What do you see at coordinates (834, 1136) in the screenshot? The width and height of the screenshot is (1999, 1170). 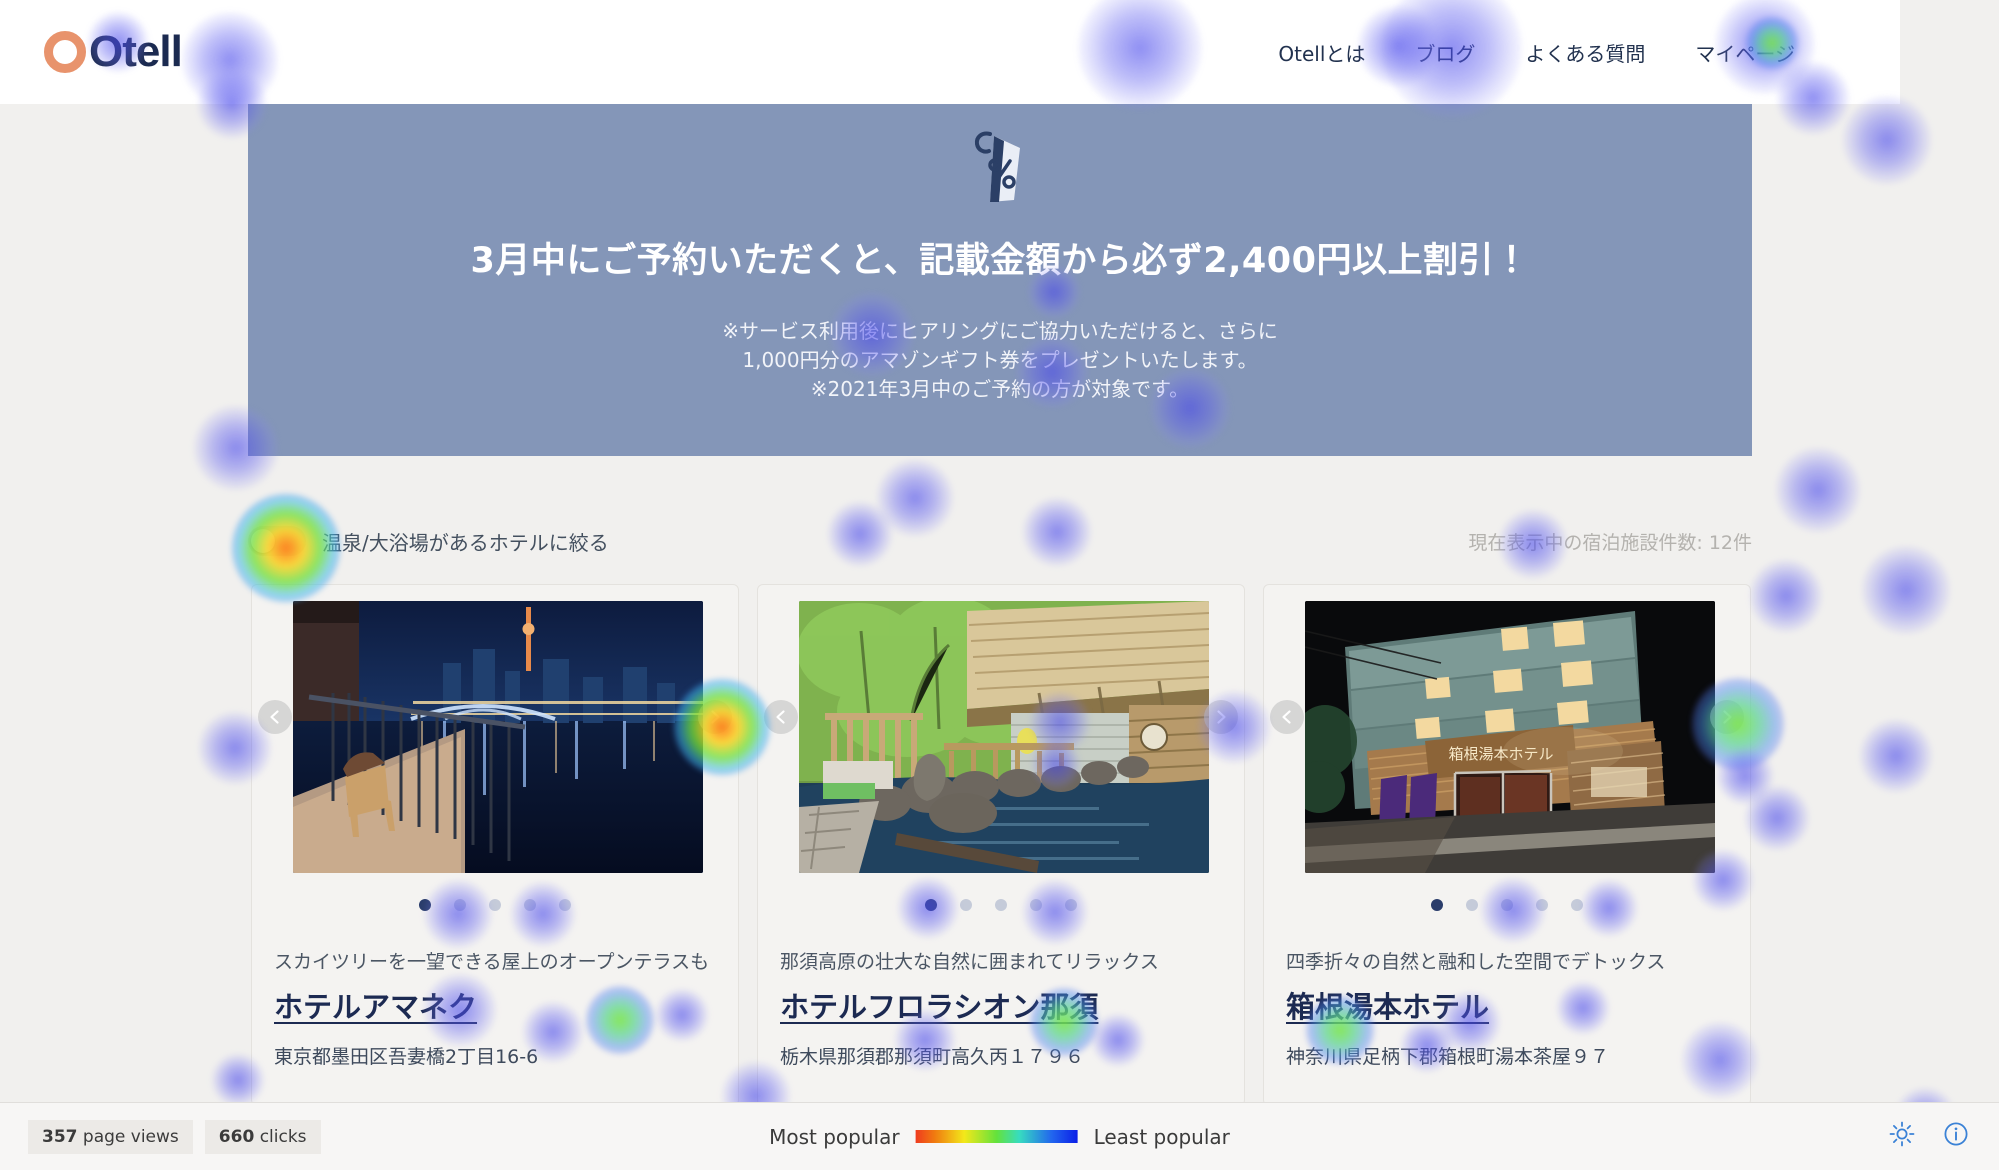 I see `legend-most-popular-label: Most popular` at bounding box center [834, 1136].